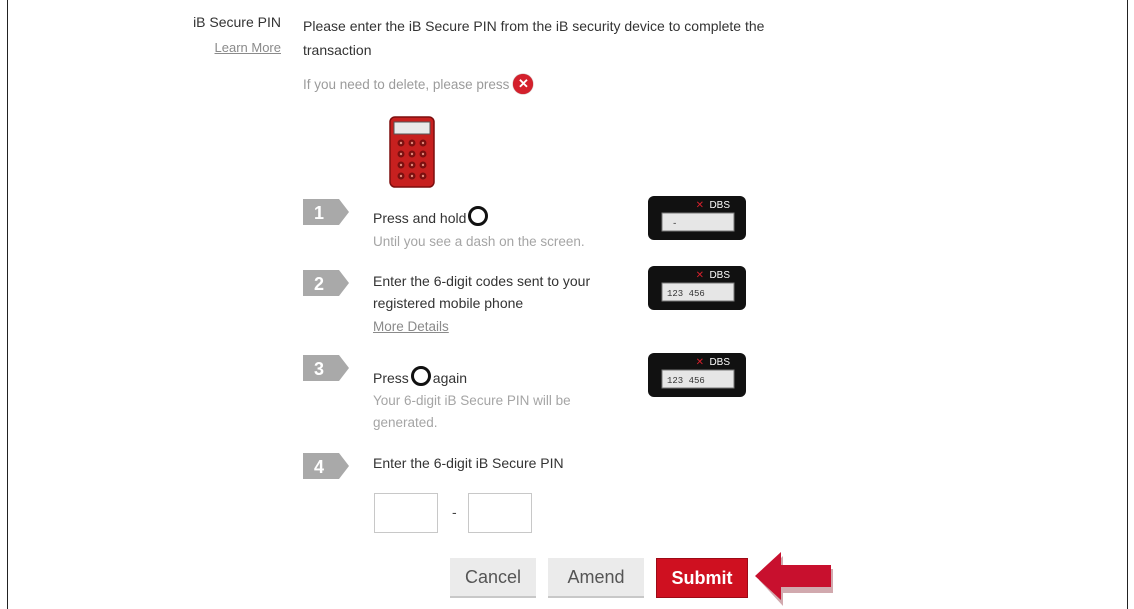  I want to click on token-3-brand: DBS, so click(719, 362).